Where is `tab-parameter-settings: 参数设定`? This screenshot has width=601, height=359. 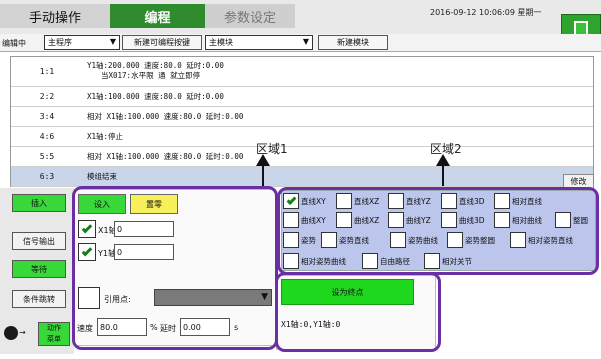
tab-parameter-settings: 参数设定 is located at coordinates (250, 16).